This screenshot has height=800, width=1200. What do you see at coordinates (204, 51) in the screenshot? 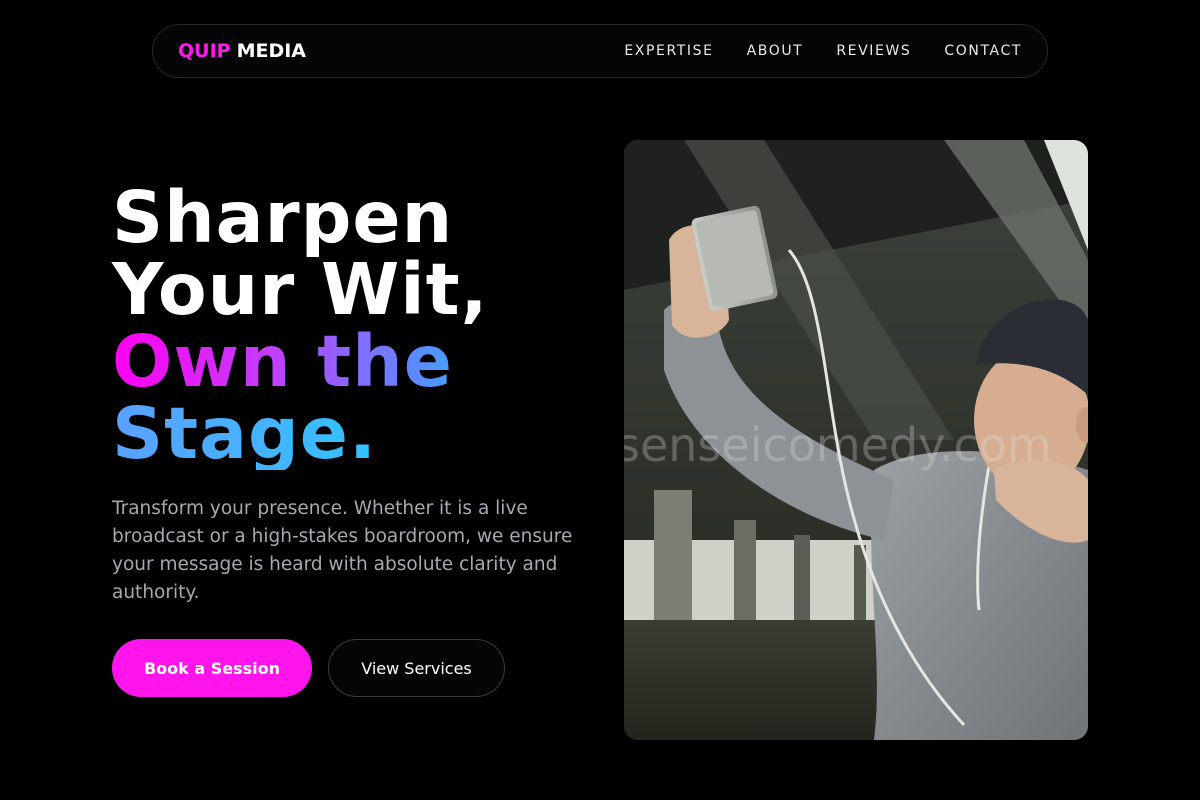
I see `brand-logo-part1: QUIP` at bounding box center [204, 51].